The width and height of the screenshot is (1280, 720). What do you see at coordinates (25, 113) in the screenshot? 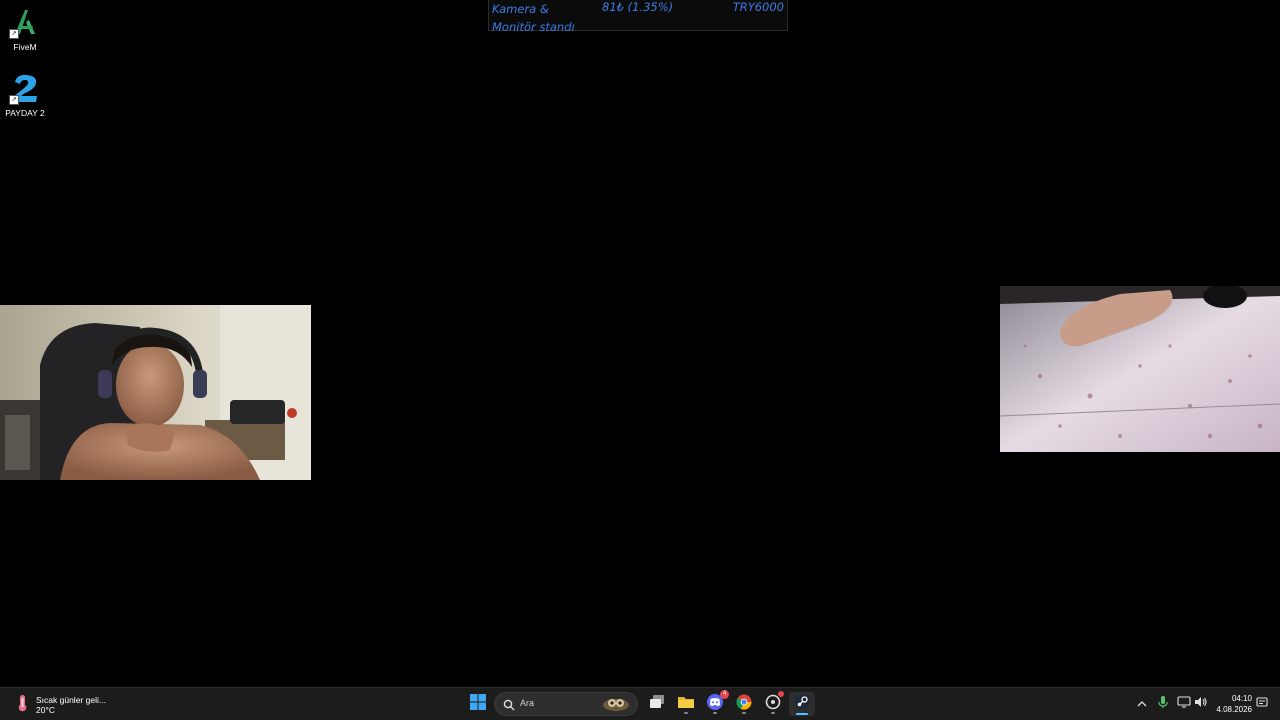
I see `desktop-icon-label: PAYDAY 2` at bounding box center [25, 113].